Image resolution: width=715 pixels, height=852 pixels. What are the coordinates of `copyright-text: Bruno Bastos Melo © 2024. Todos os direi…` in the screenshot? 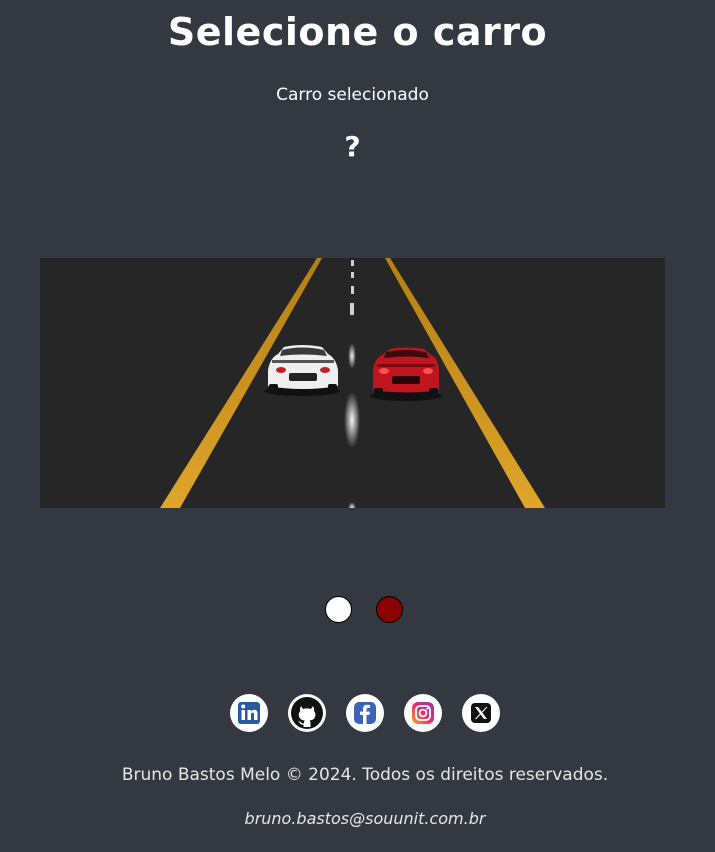 It's located at (365, 775).